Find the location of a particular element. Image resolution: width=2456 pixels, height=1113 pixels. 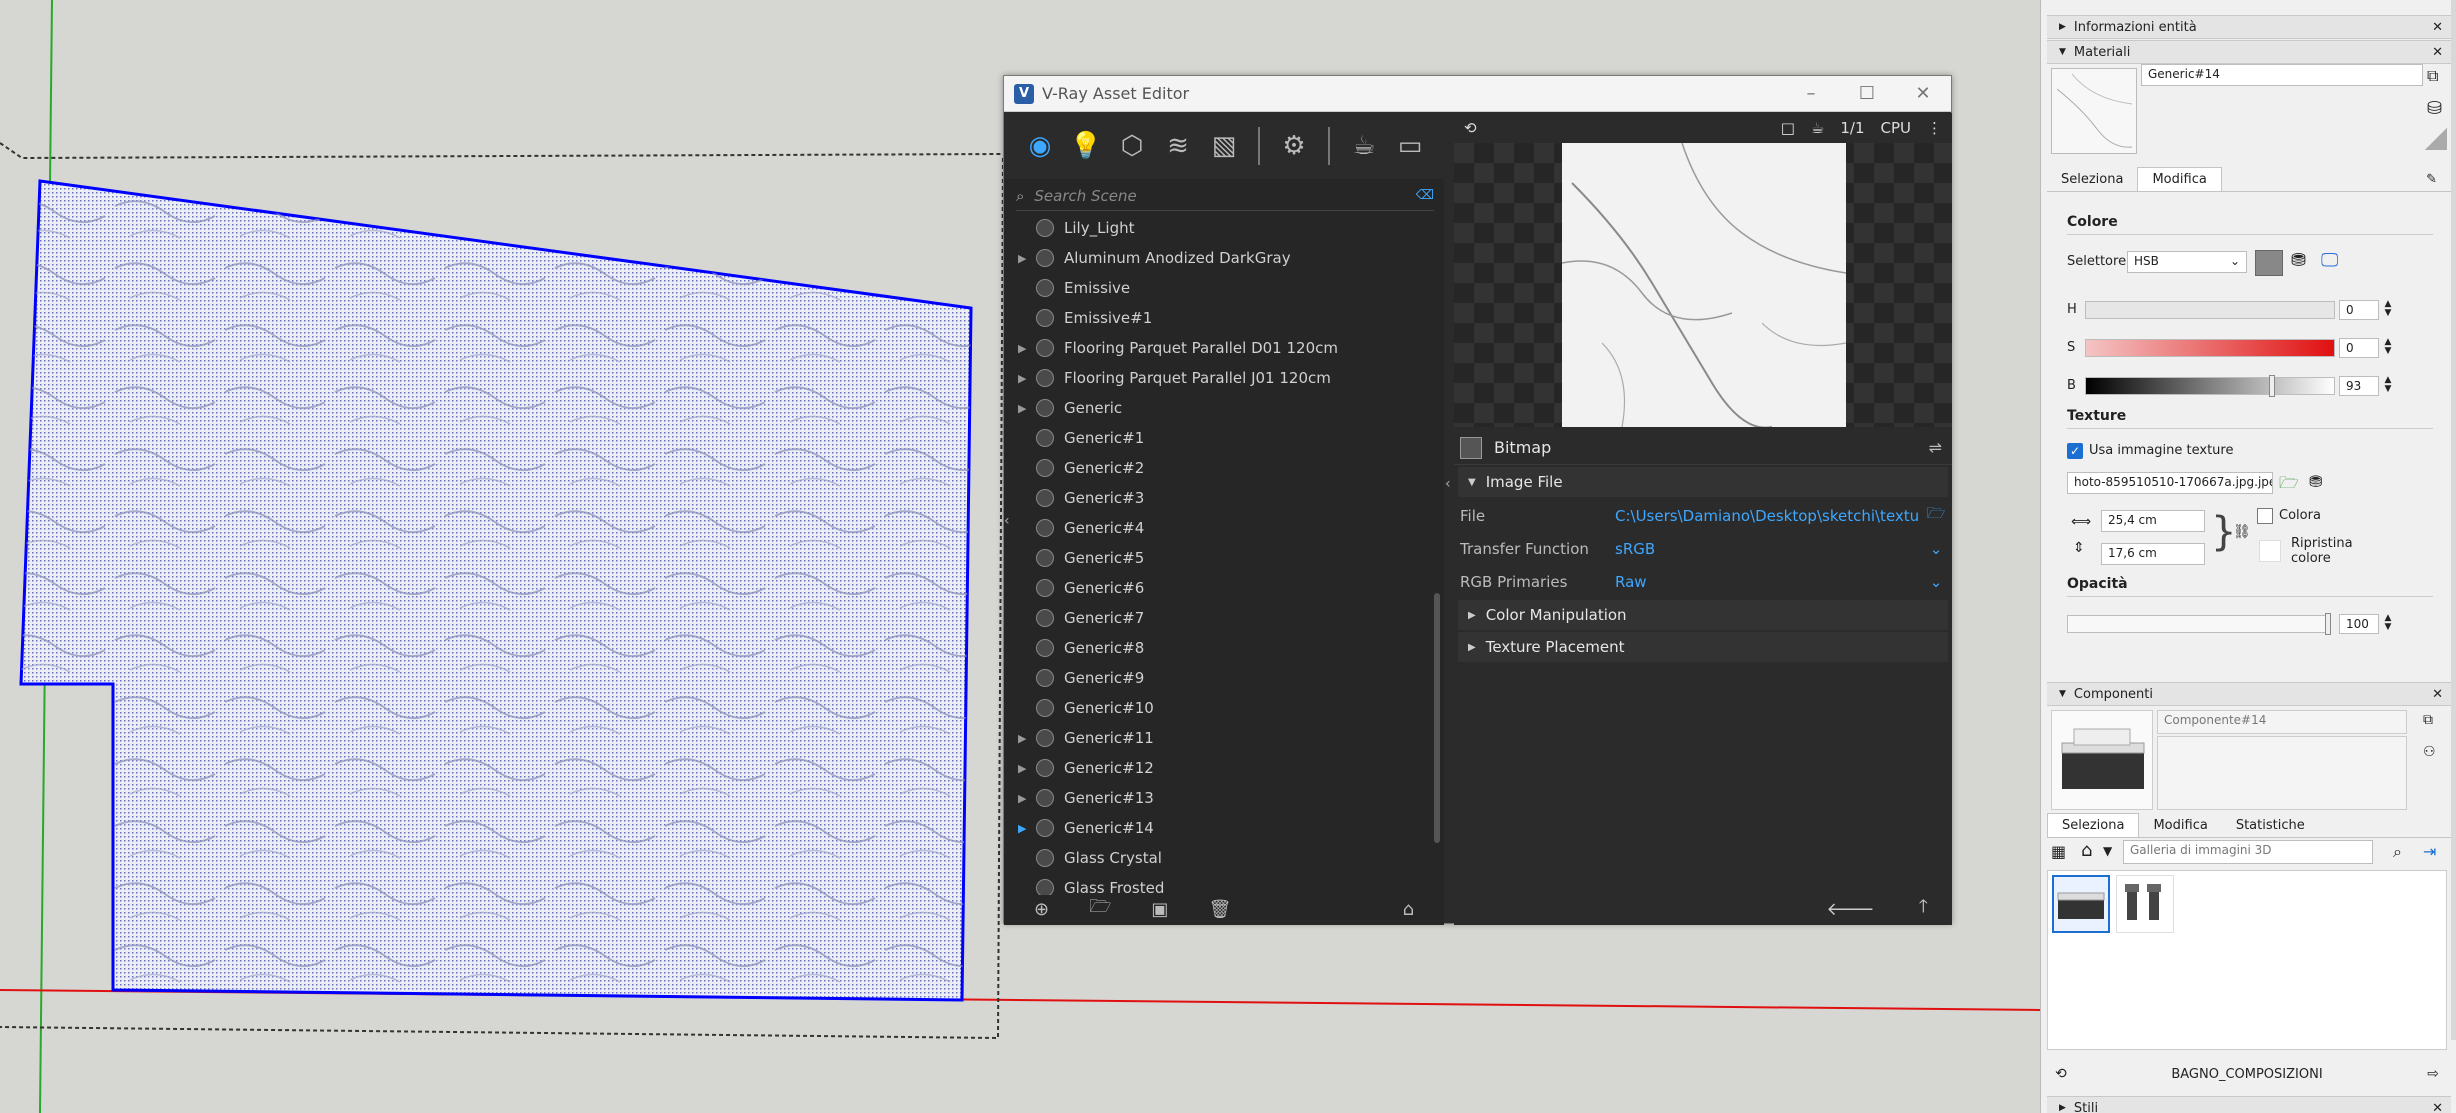

component-description-field is located at coordinates (2282, 773).